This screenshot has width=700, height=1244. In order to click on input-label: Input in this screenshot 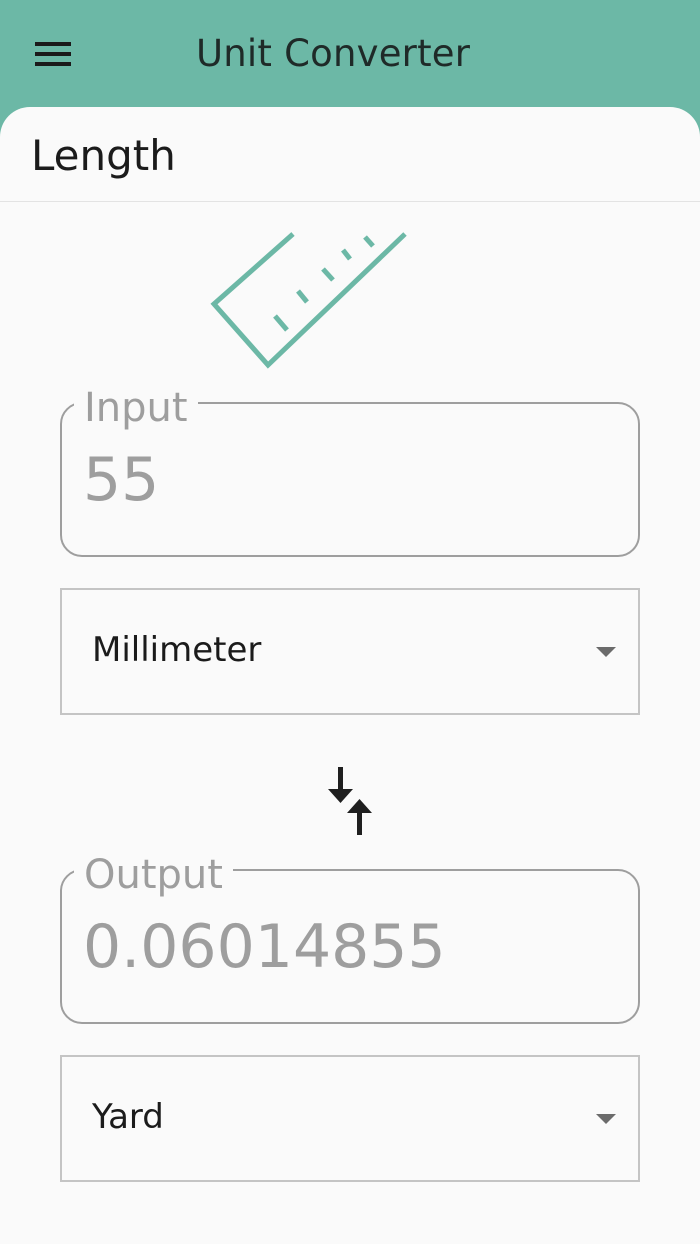, I will do `click(136, 408)`.